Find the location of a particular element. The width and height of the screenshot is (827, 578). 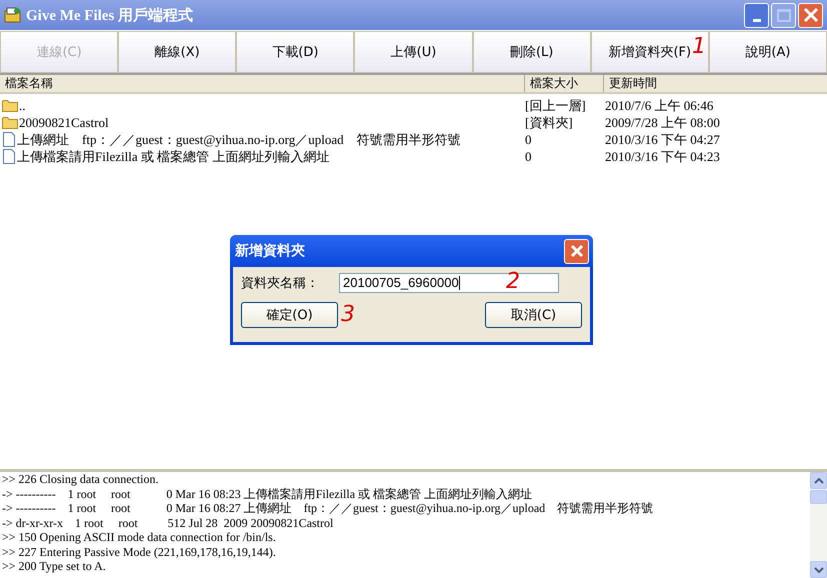

column-header: 更新時間 is located at coordinates (715, 83).